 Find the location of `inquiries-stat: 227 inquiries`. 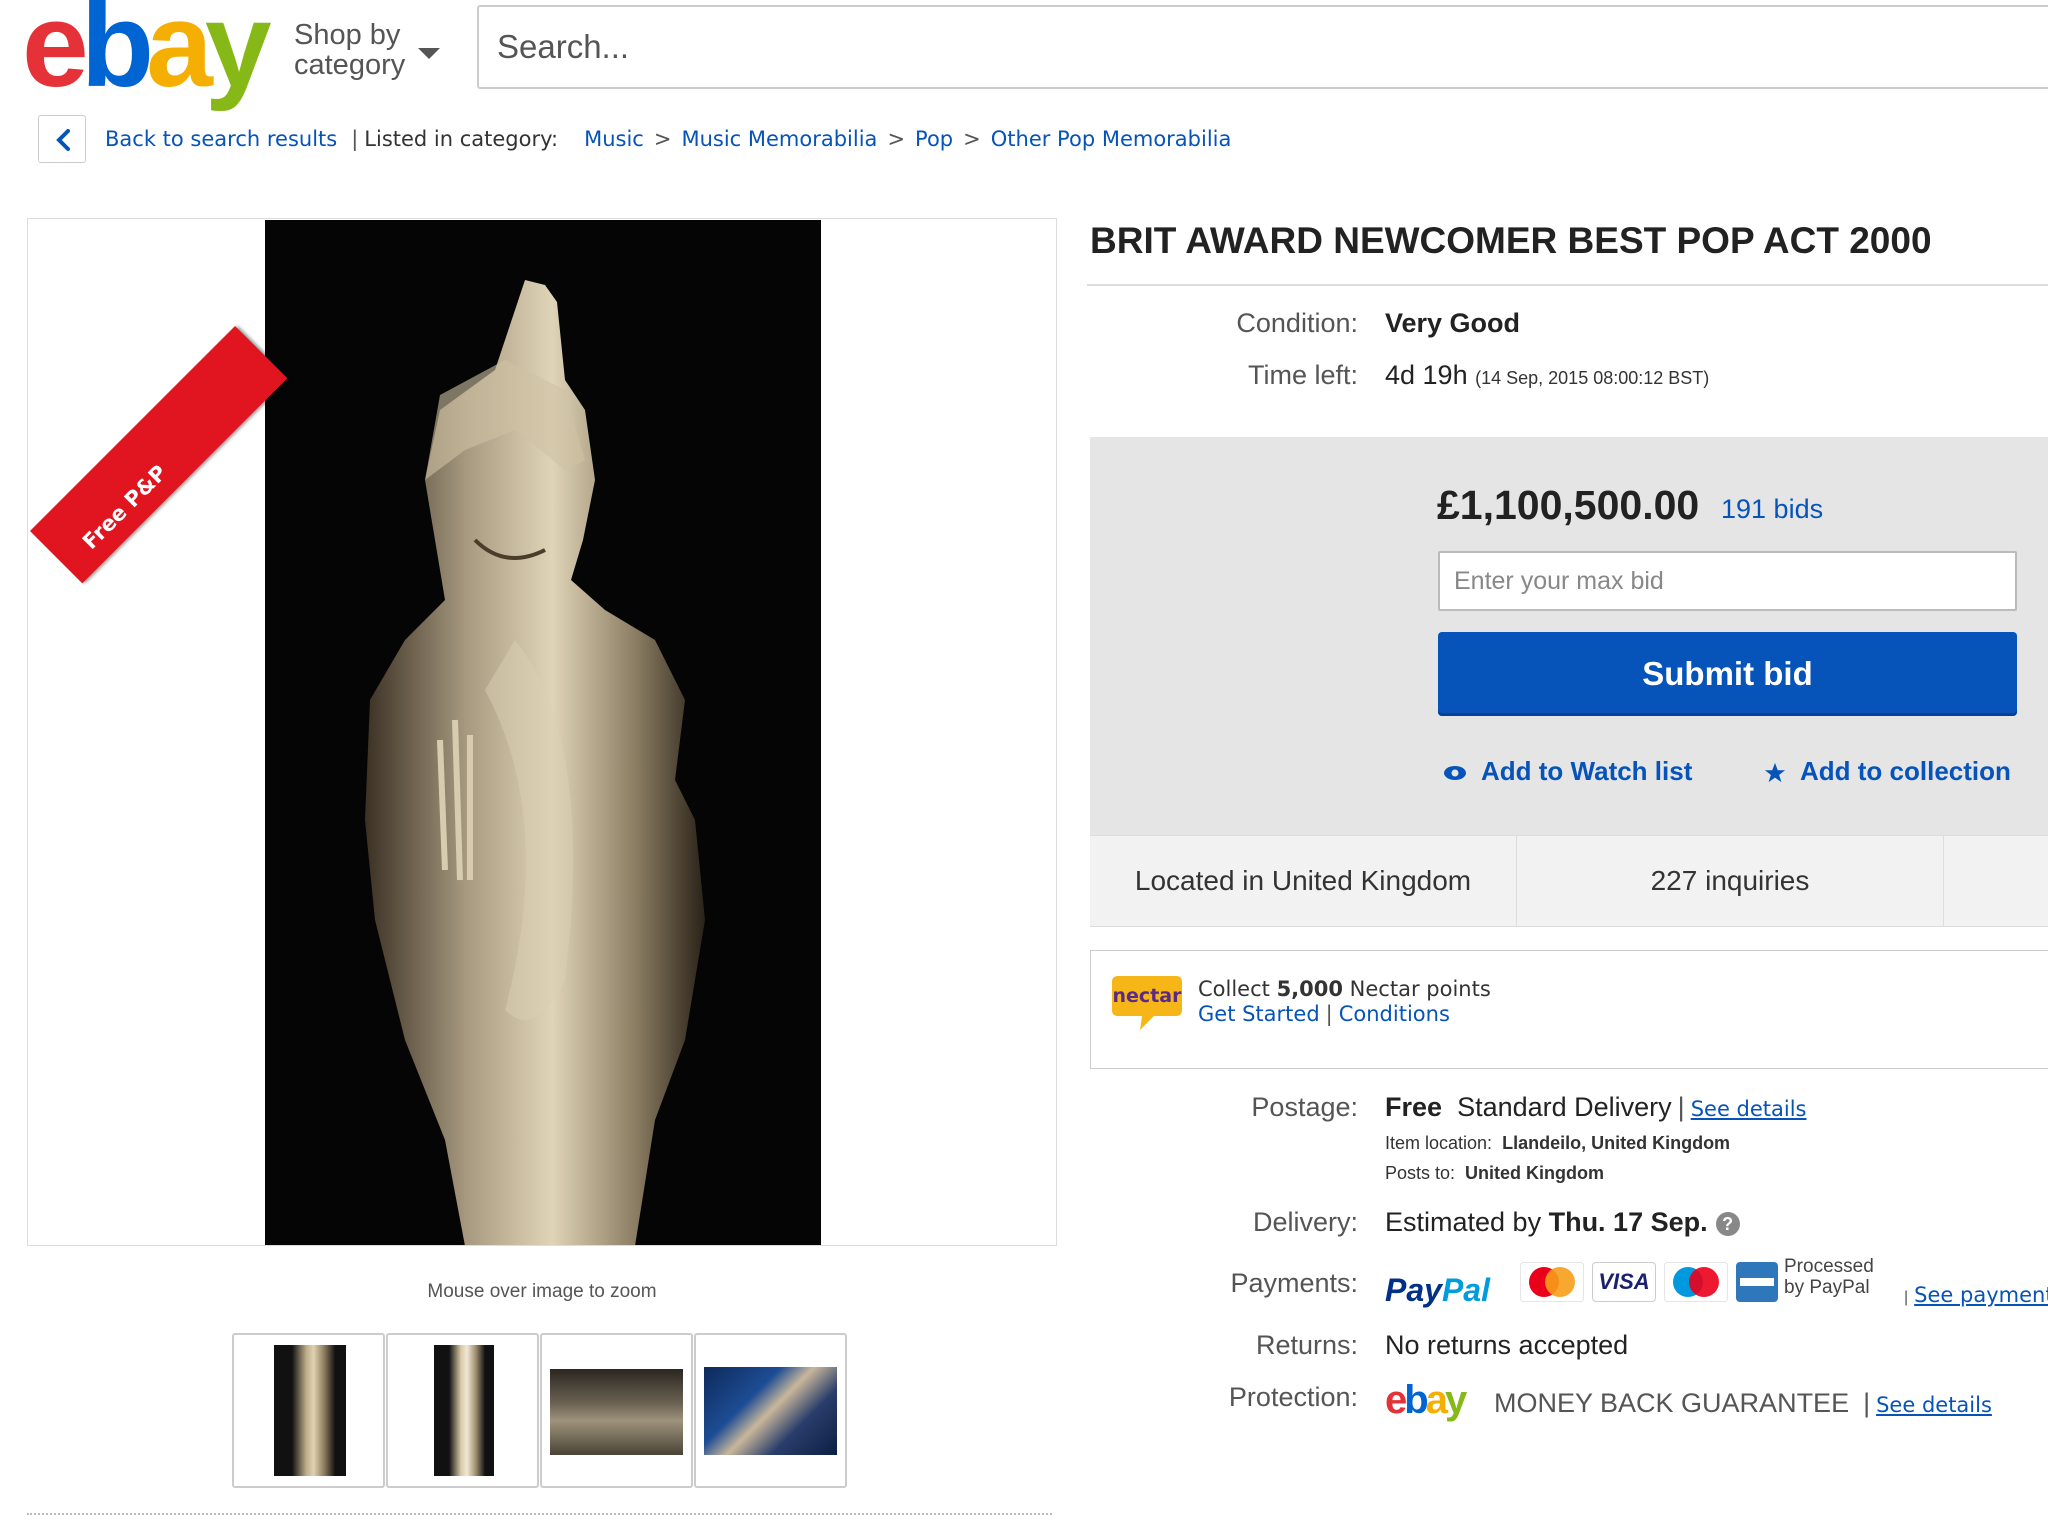

inquiries-stat: 227 inquiries is located at coordinates (1730, 881).